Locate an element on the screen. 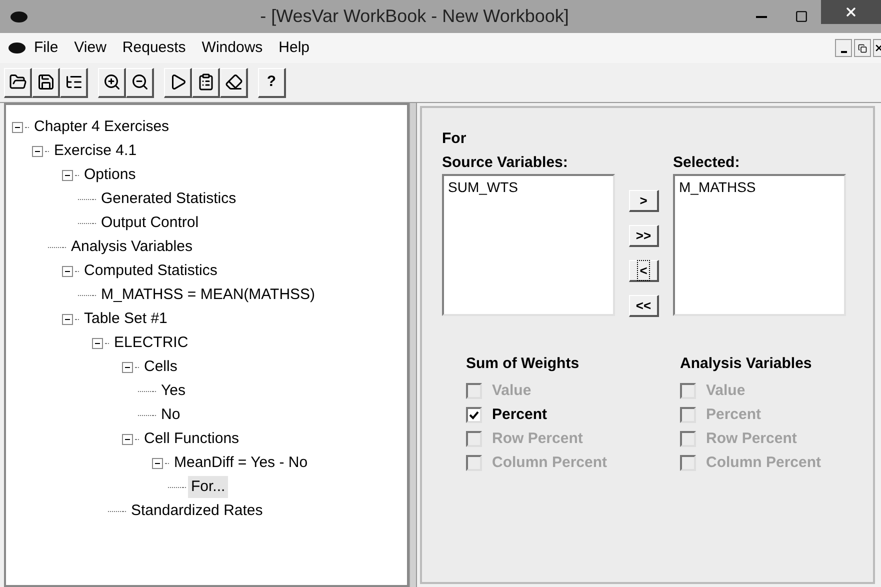 The height and width of the screenshot is (587, 881). tree-item: Output Control is located at coordinates (150, 223).